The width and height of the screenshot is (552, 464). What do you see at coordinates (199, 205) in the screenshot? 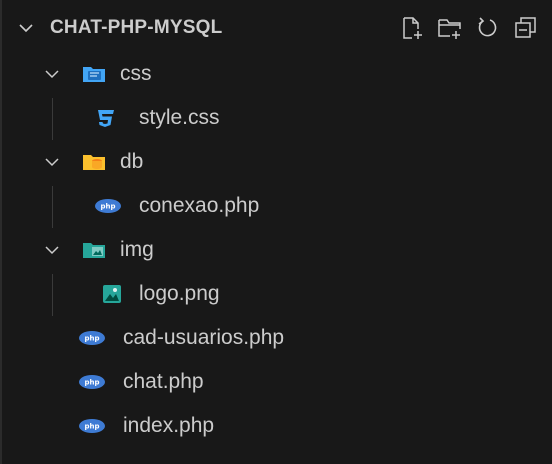
I see `tree-item-label: conexao.php` at bounding box center [199, 205].